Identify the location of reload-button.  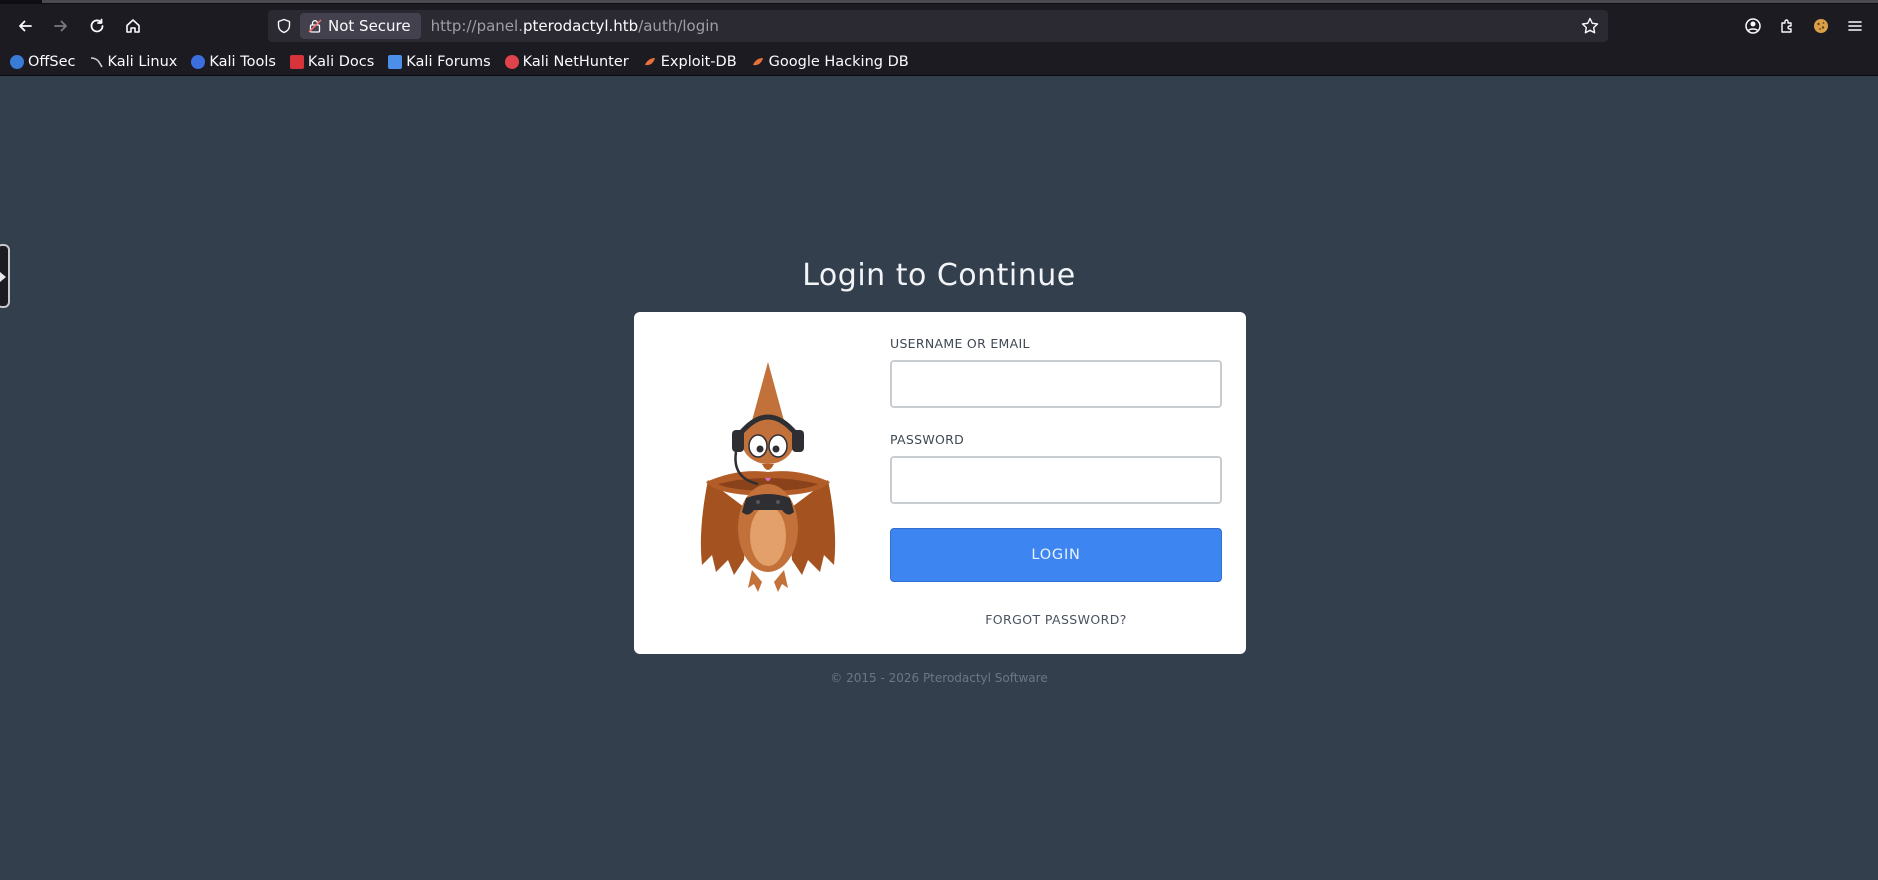
(97, 26).